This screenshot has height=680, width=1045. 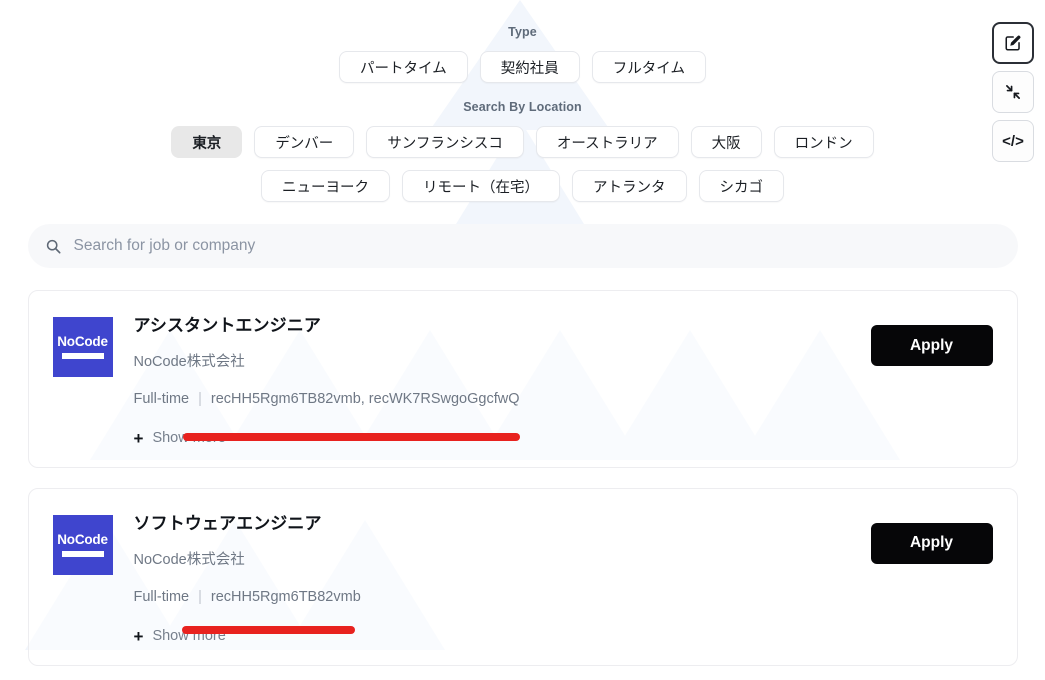 I want to click on job-meta: Full-time | recHH5Rgm6TB82vmb, so click(x=502, y=597).